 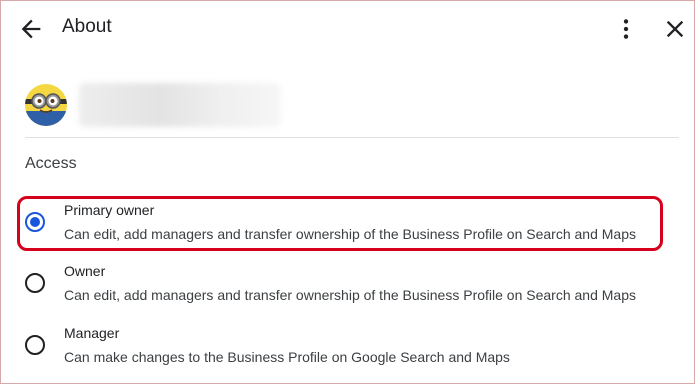 I want to click on option-title: Manager, so click(x=92, y=333).